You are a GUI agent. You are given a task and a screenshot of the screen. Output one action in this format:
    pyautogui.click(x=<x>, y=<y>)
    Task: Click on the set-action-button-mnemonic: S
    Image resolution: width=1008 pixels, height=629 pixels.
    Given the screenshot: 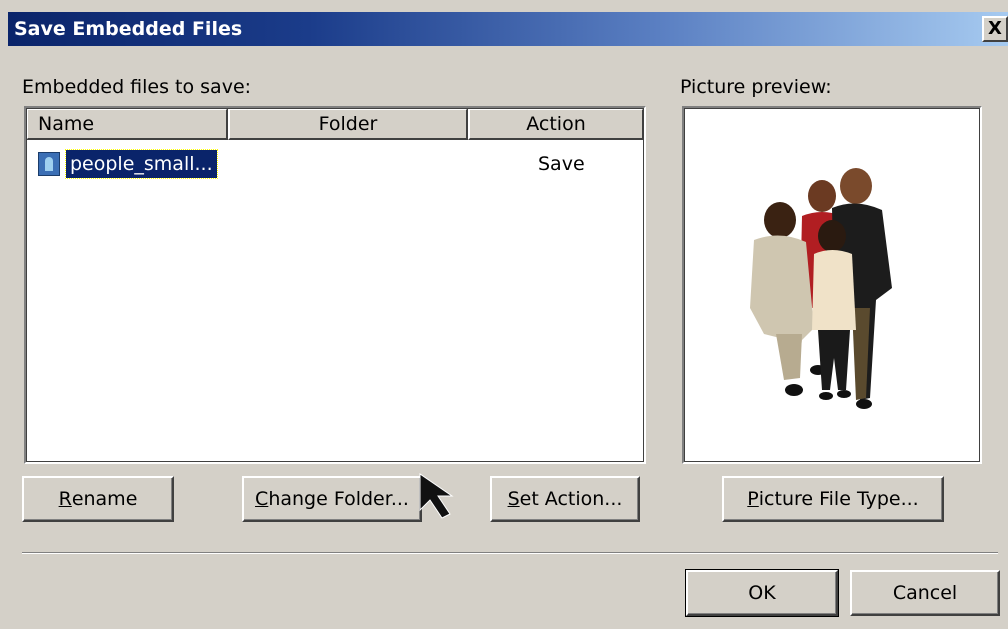 What is the action you would take?
    pyautogui.click(x=513, y=499)
    